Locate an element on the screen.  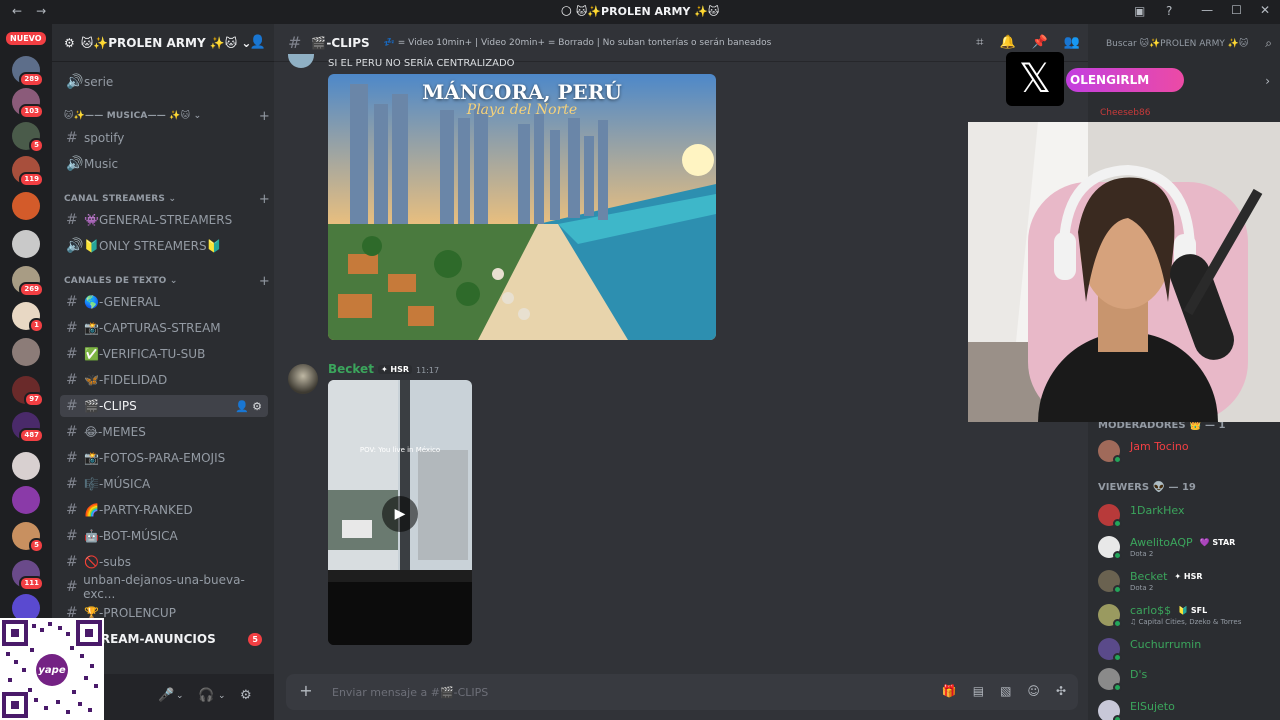
help-icon: ? is located at coordinates (1169, 11).